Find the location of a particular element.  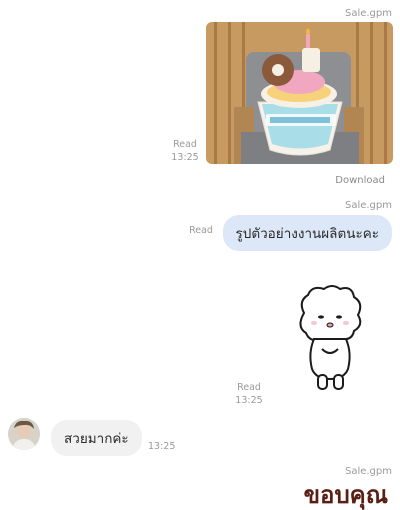

text-sticker: ขอบคุณ is located at coordinates (346, 495).